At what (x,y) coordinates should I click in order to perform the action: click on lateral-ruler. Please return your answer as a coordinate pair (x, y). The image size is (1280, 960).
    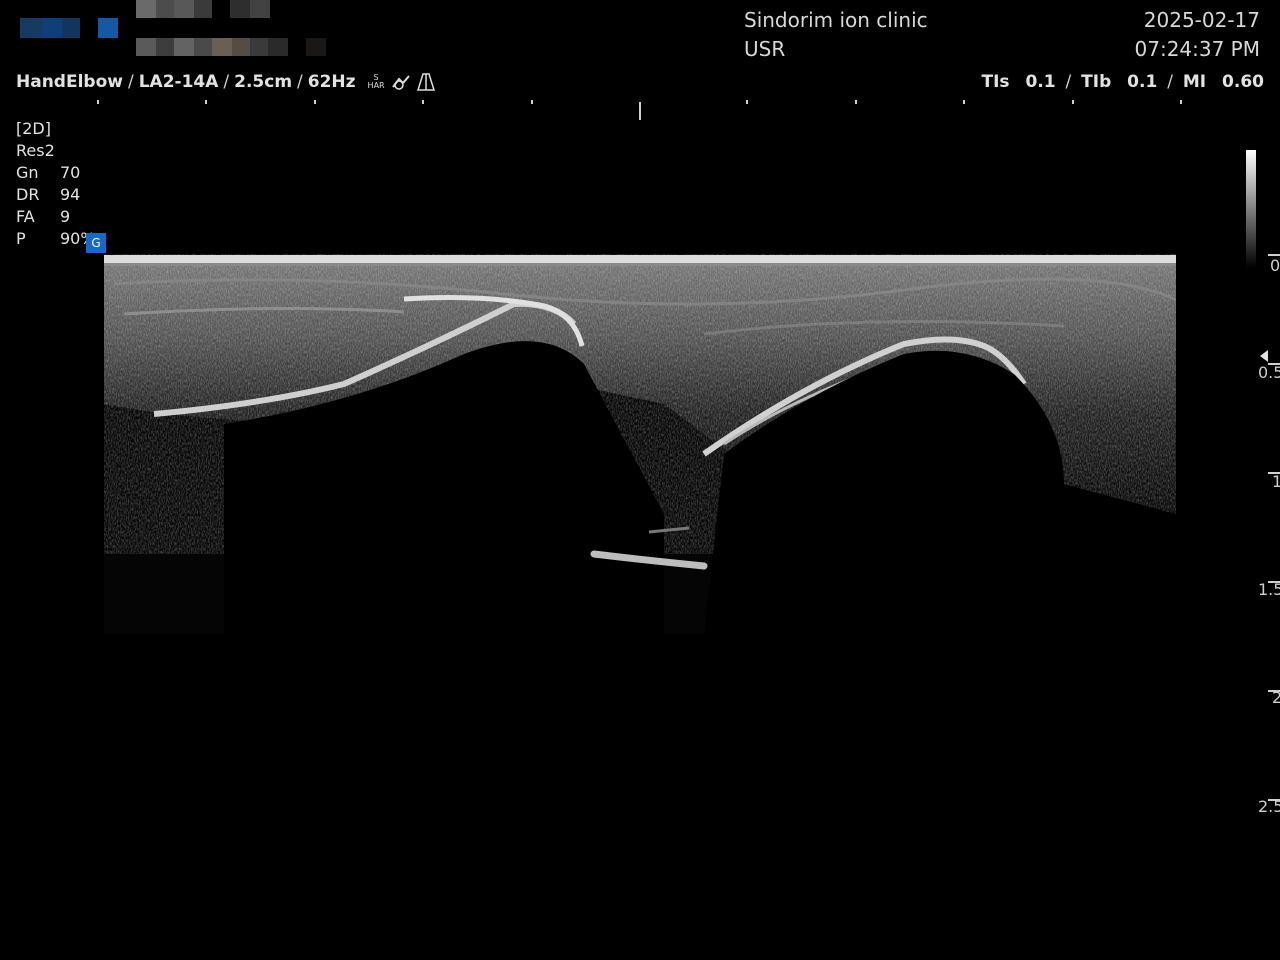
    Looking at the image, I should click on (639, 110).